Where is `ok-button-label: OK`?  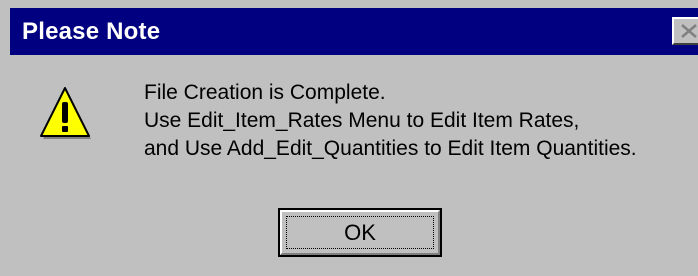
ok-button-label: OK is located at coordinates (360, 232).